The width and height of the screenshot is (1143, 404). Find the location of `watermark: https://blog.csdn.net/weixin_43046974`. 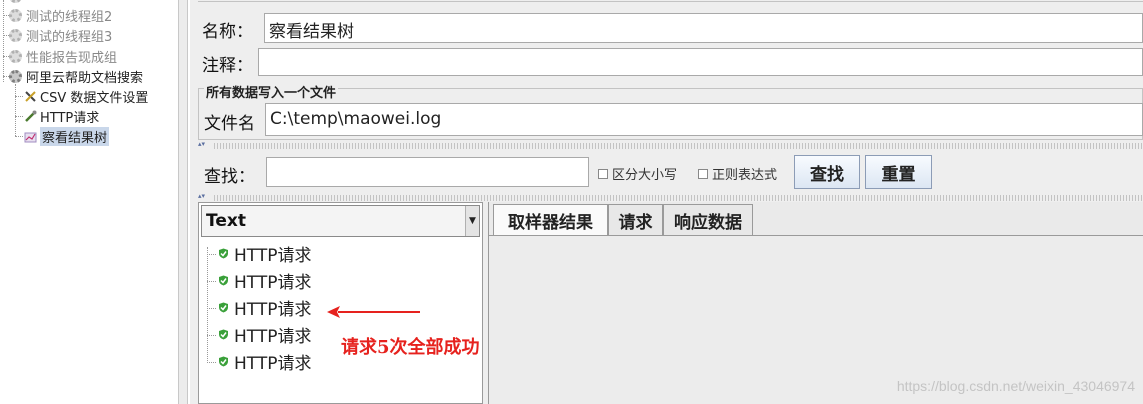

watermark: https://blog.csdn.net/weixin_43046974 is located at coordinates (1015, 386).